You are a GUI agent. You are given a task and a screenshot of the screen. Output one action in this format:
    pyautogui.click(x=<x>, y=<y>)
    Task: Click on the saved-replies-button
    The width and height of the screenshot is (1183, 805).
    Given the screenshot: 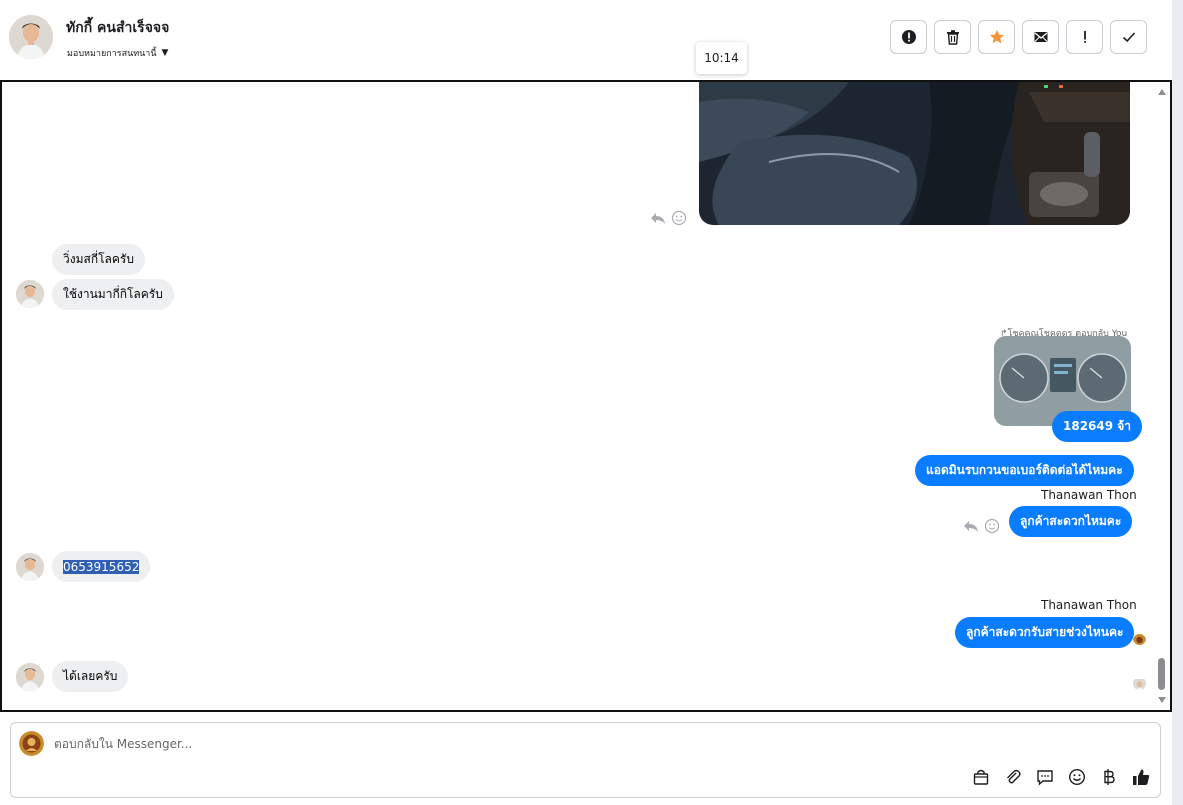 What is the action you would take?
    pyautogui.click(x=1044, y=776)
    